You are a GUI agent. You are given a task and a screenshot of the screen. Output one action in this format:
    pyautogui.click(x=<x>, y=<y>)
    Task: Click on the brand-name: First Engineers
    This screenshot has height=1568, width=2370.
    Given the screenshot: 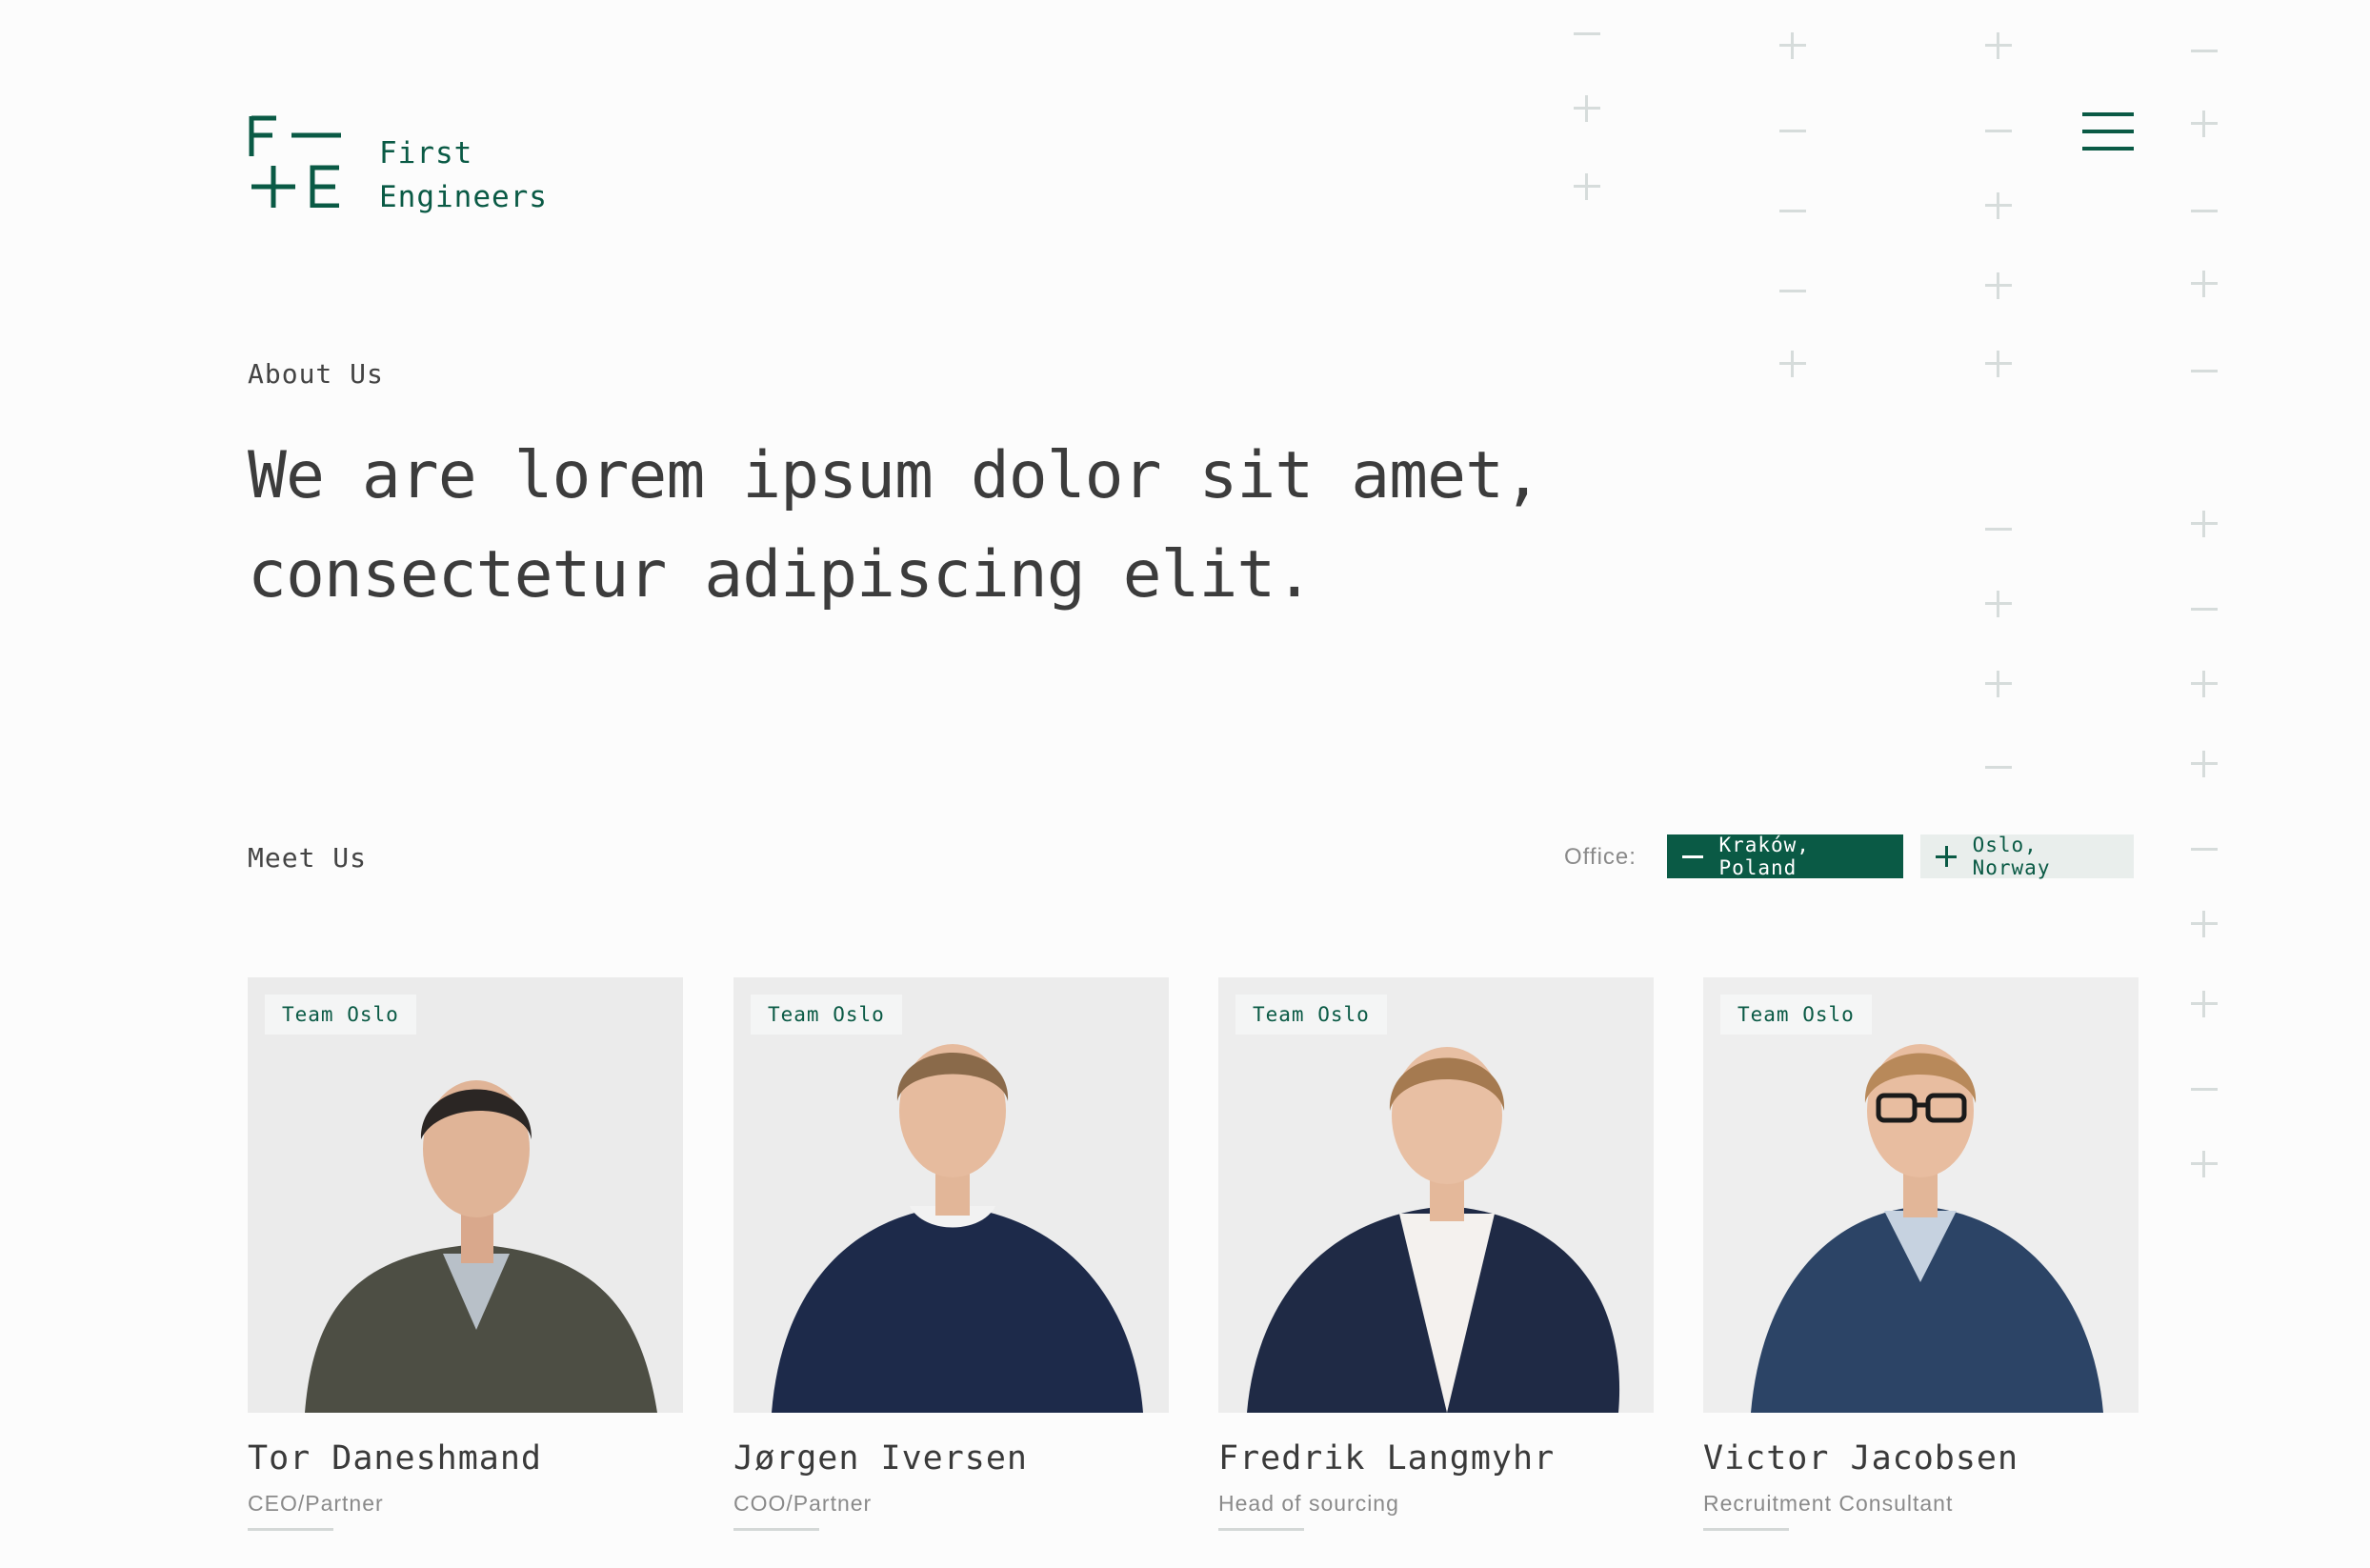 What is the action you would take?
    pyautogui.click(x=463, y=175)
    